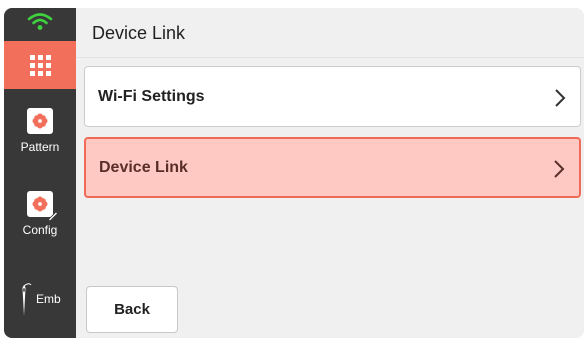  What do you see at coordinates (151, 96) in the screenshot?
I see `list-item-label: Wi-Fi Settings` at bounding box center [151, 96].